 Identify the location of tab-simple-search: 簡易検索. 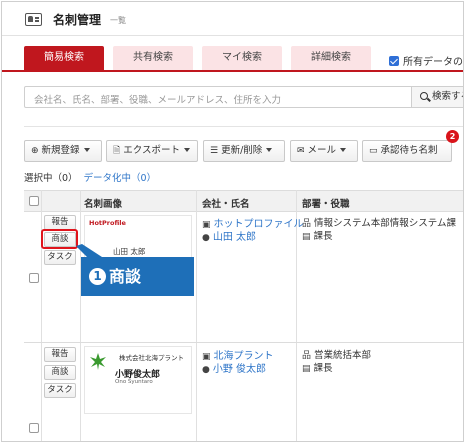
(64, 58).